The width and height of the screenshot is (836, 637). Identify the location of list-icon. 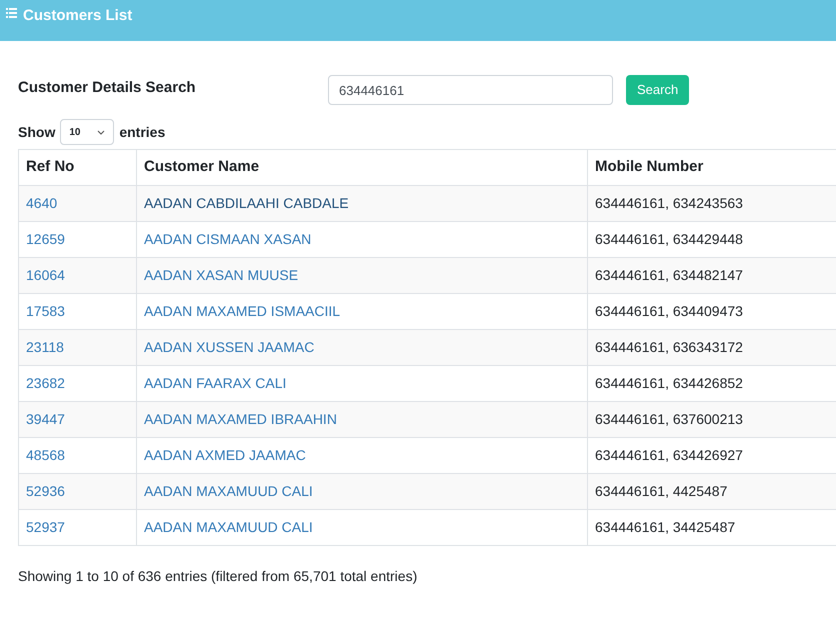
(11, 13).